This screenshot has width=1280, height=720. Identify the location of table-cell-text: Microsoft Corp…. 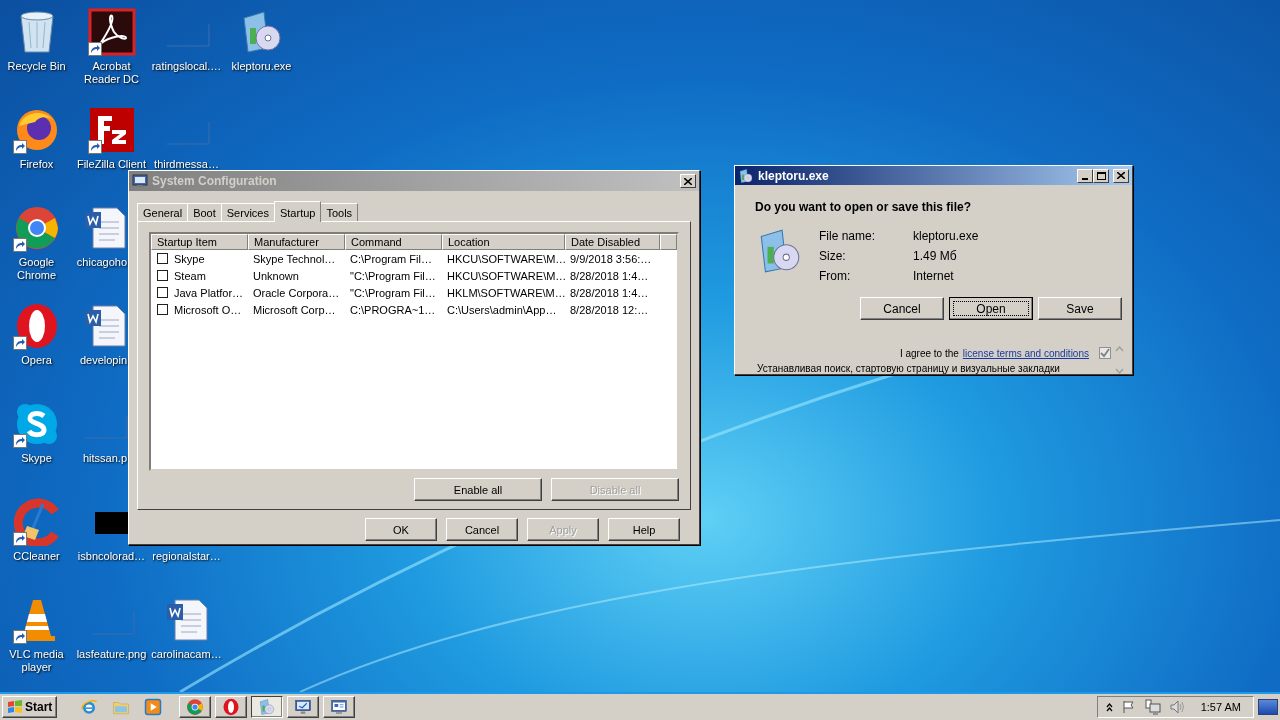
(294, 309).